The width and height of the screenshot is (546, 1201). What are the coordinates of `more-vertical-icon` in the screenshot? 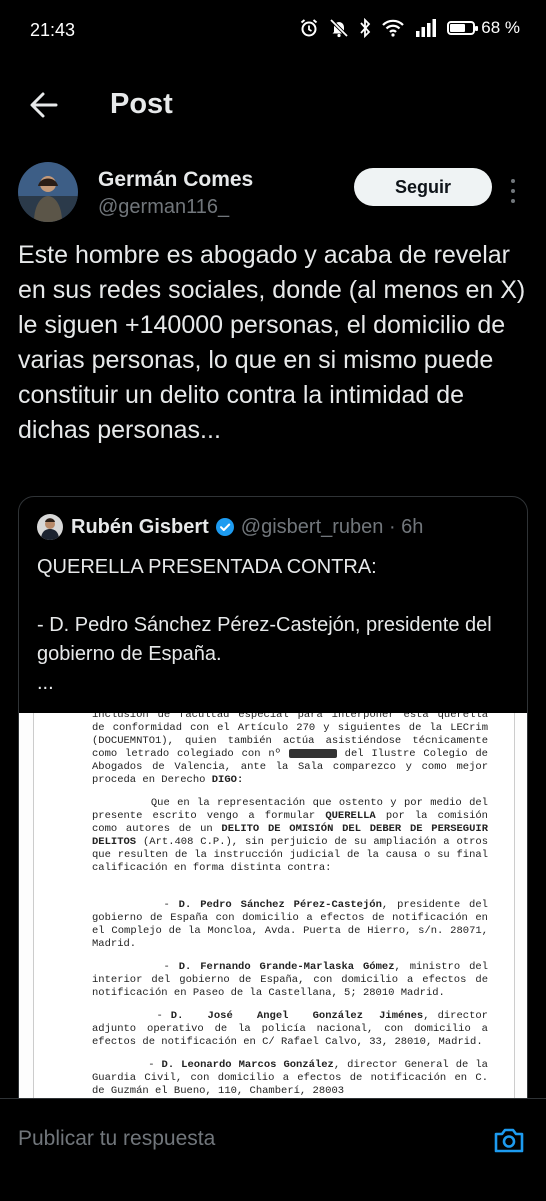 It's located at (513, 191).